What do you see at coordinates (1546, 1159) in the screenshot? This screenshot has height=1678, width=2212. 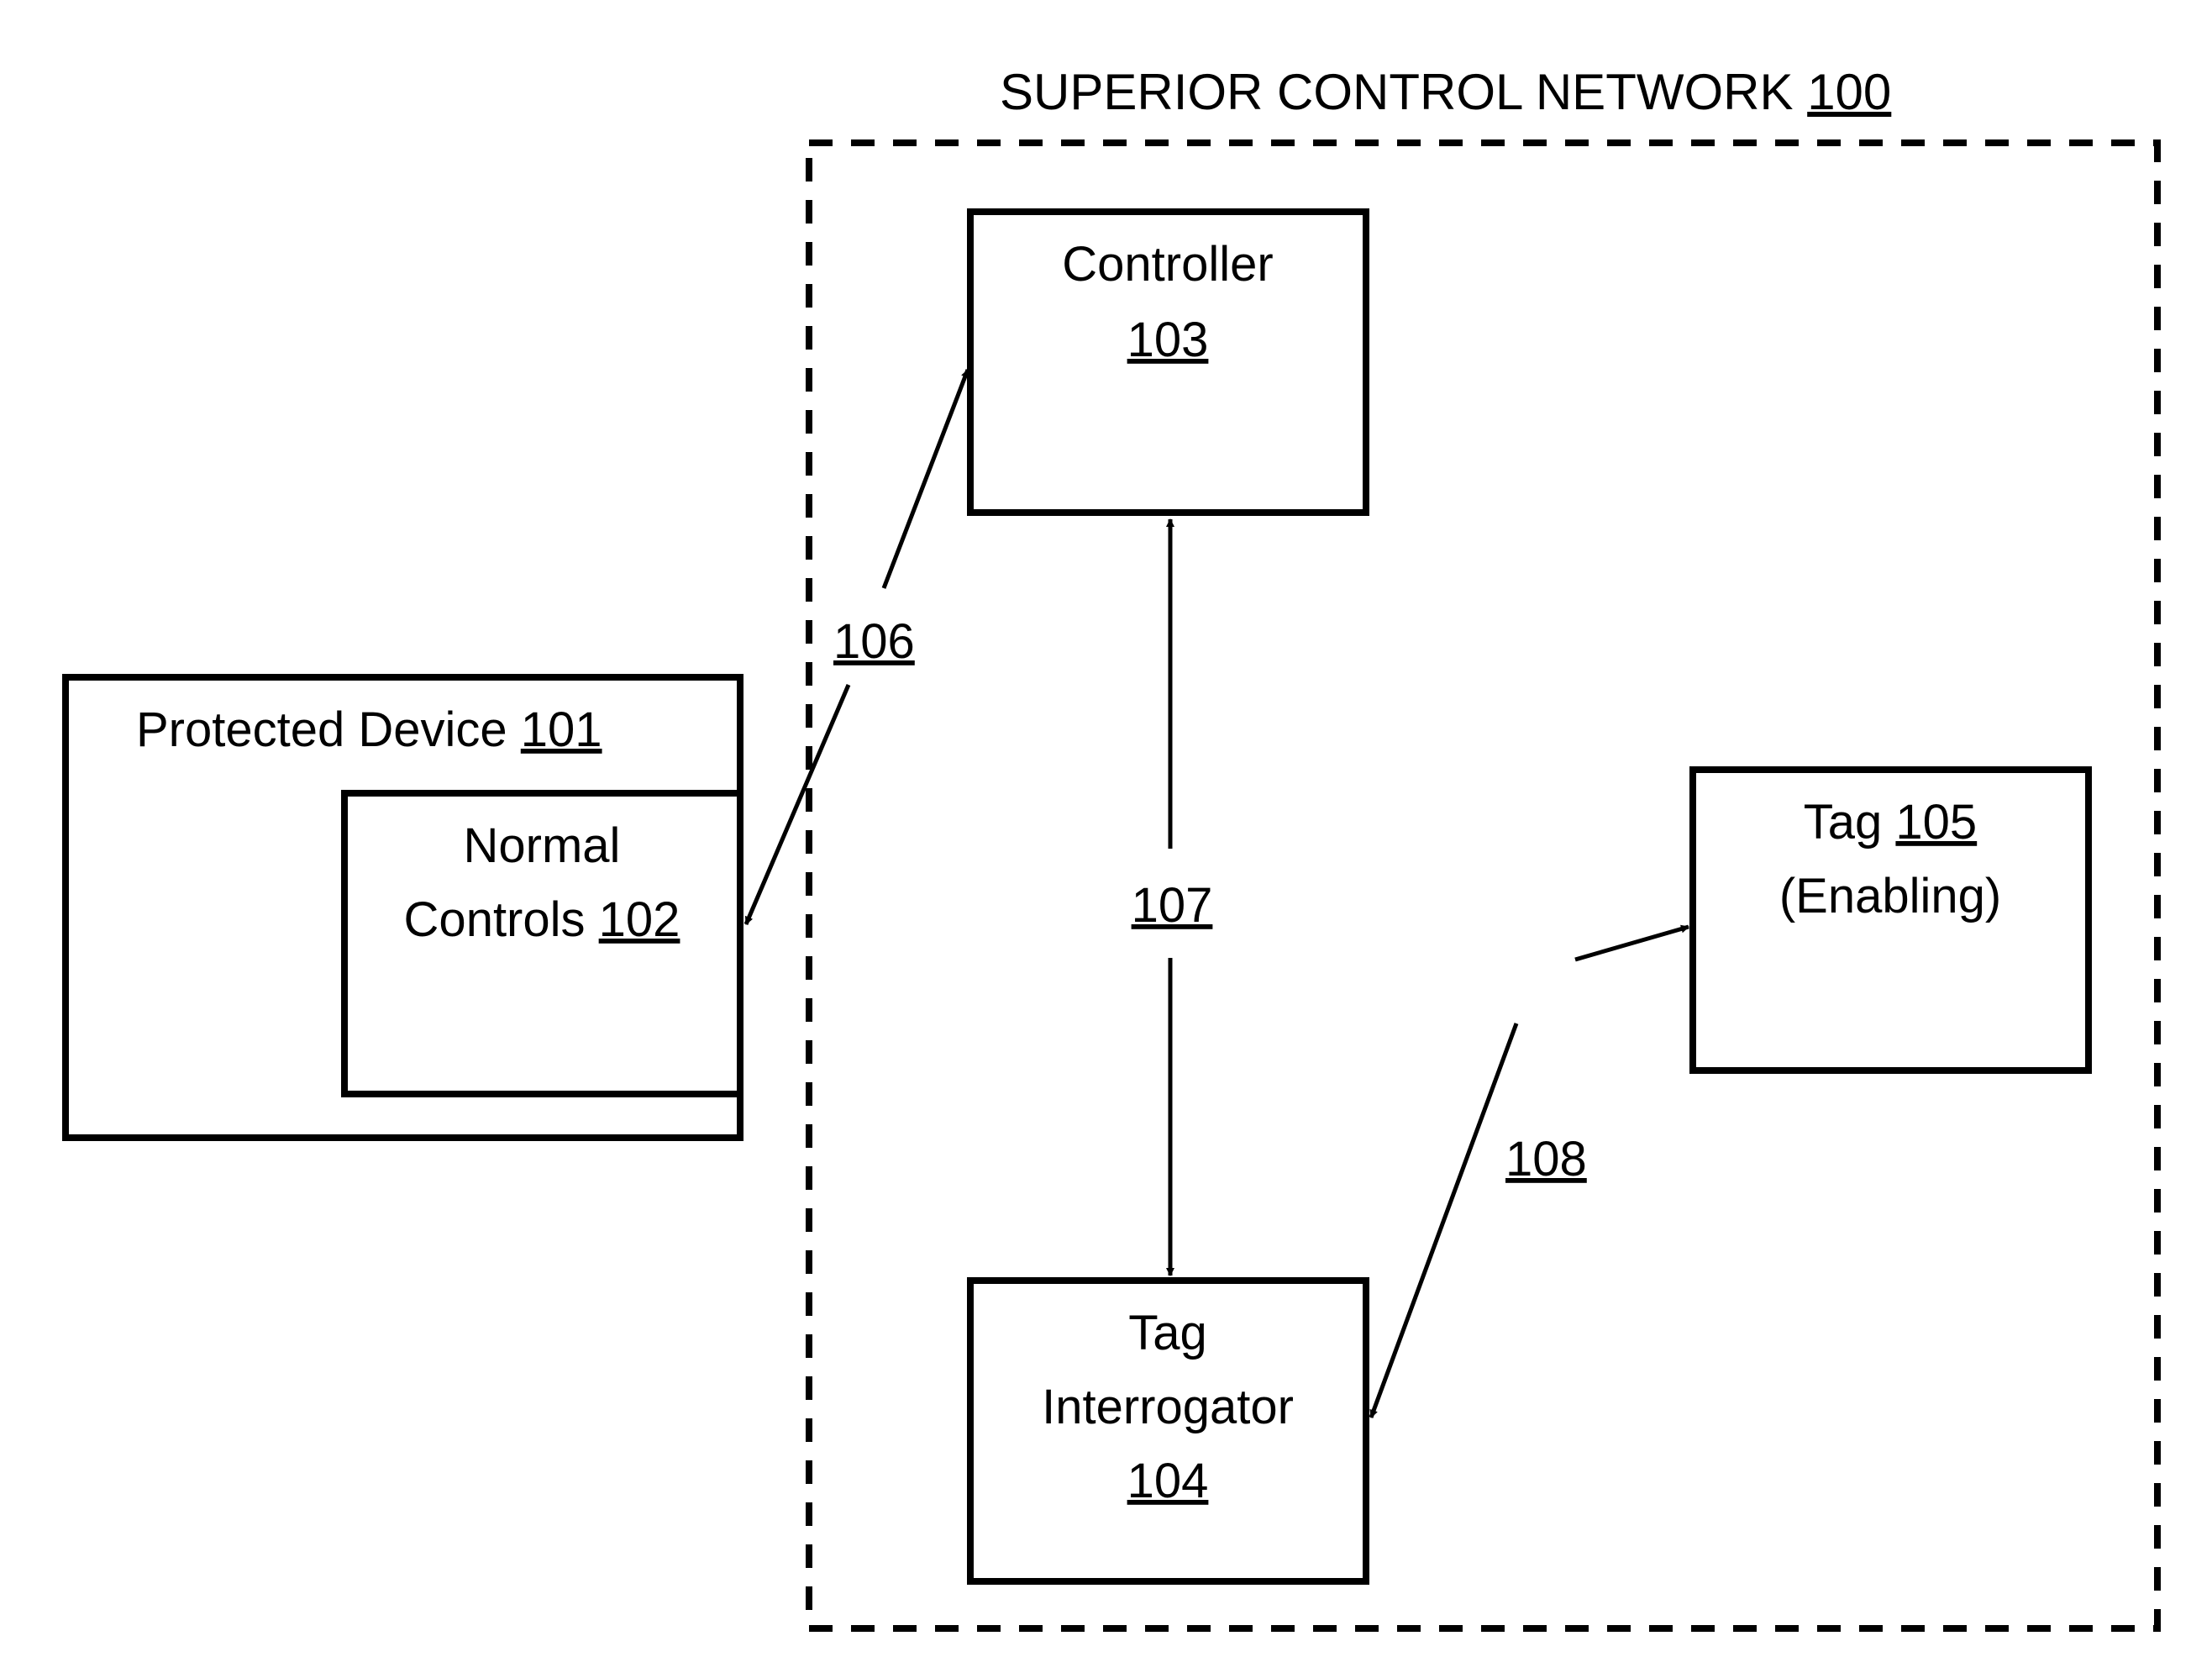 I see `link-108-label: 108` at bounding box center [1546, 1159].